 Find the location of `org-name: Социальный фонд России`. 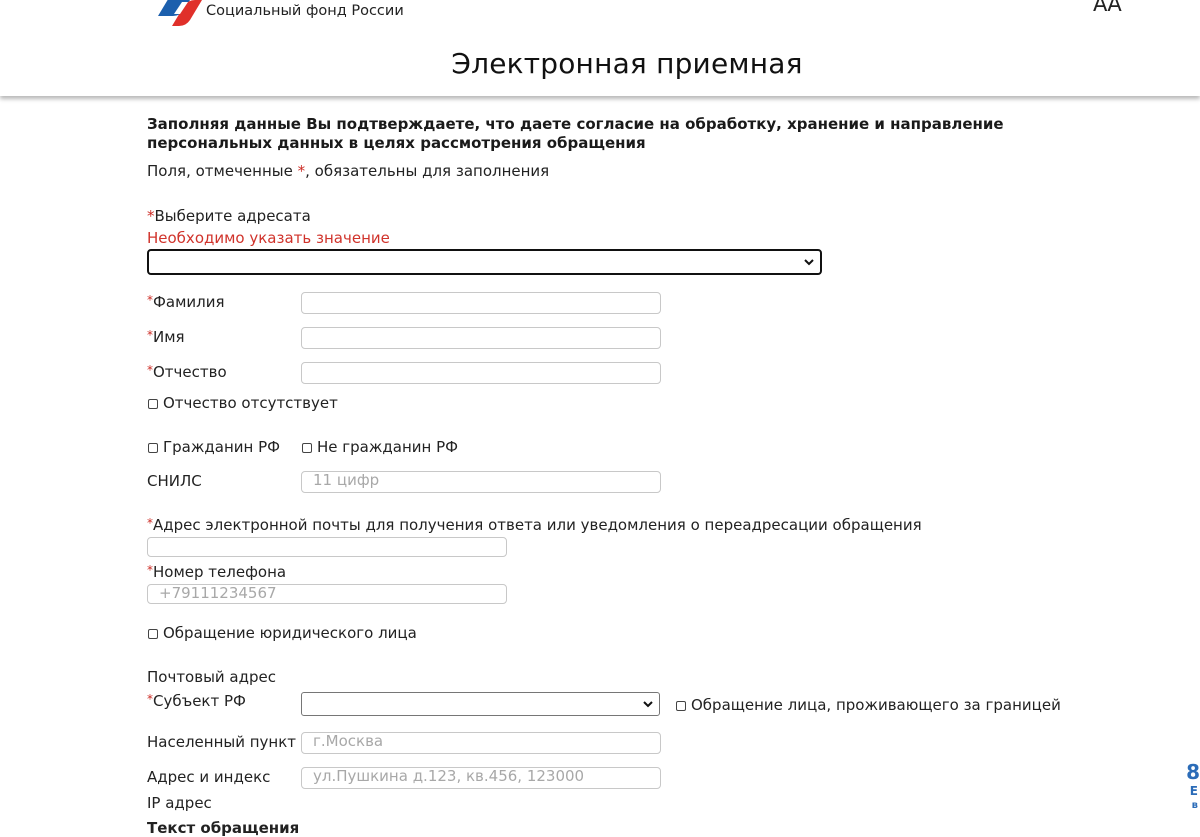

org-name: Социальный фонд России is located at coordinates (305, 11).